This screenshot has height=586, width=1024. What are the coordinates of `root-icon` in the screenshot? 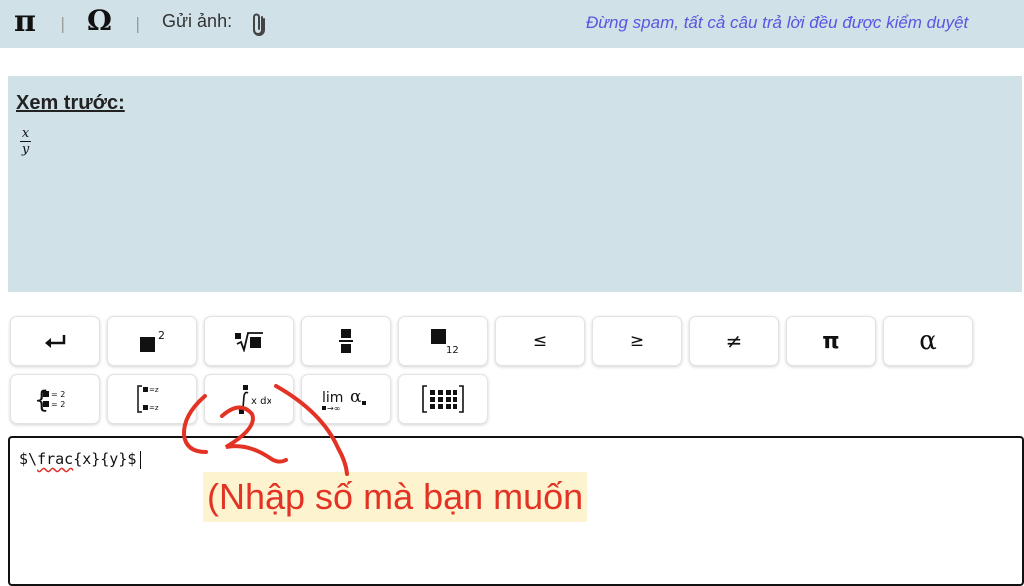 It's located at (249, 342).